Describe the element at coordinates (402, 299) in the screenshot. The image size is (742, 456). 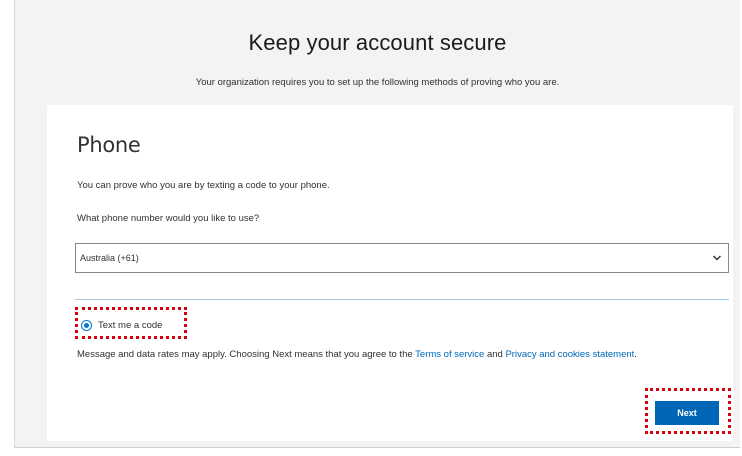
I see `phone-number-field` at that location.